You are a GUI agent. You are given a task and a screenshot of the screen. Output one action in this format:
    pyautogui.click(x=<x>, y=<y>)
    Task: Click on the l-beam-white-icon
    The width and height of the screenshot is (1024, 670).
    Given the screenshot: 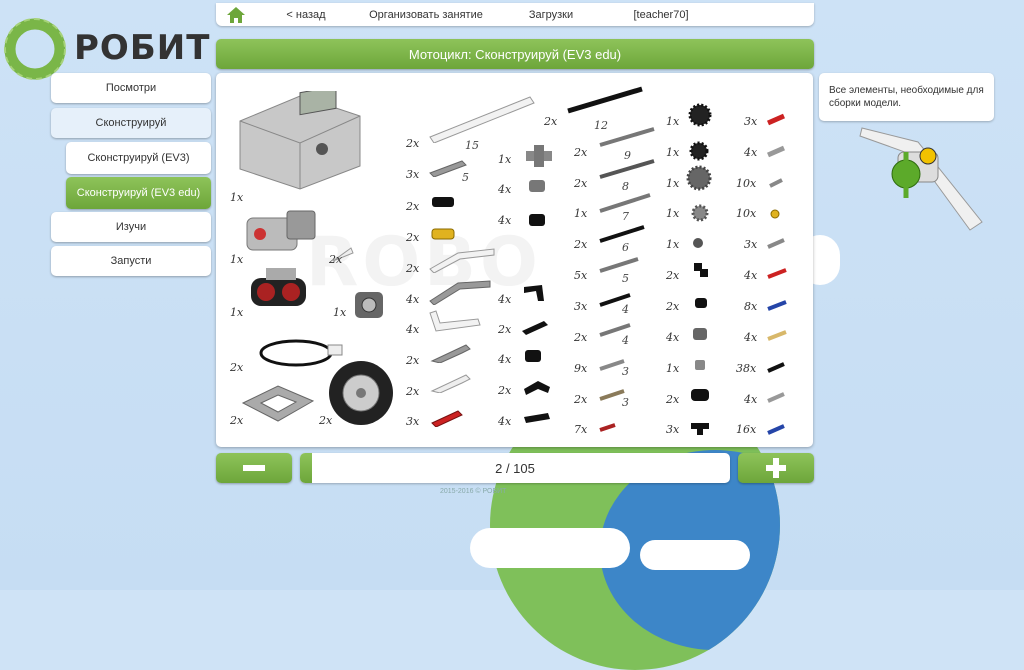 What is the action you would take?
    pyautogui.click(x=455, y=321)
    